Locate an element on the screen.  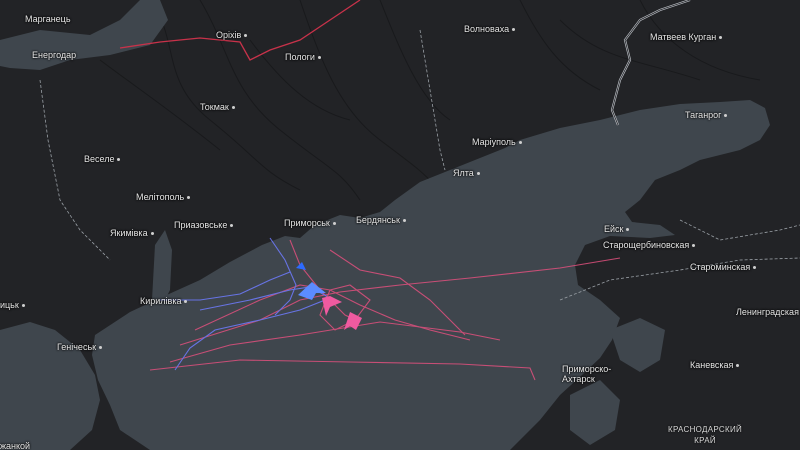
place-label-volnovakha: Волноваха is located at coordinates (491, 29).